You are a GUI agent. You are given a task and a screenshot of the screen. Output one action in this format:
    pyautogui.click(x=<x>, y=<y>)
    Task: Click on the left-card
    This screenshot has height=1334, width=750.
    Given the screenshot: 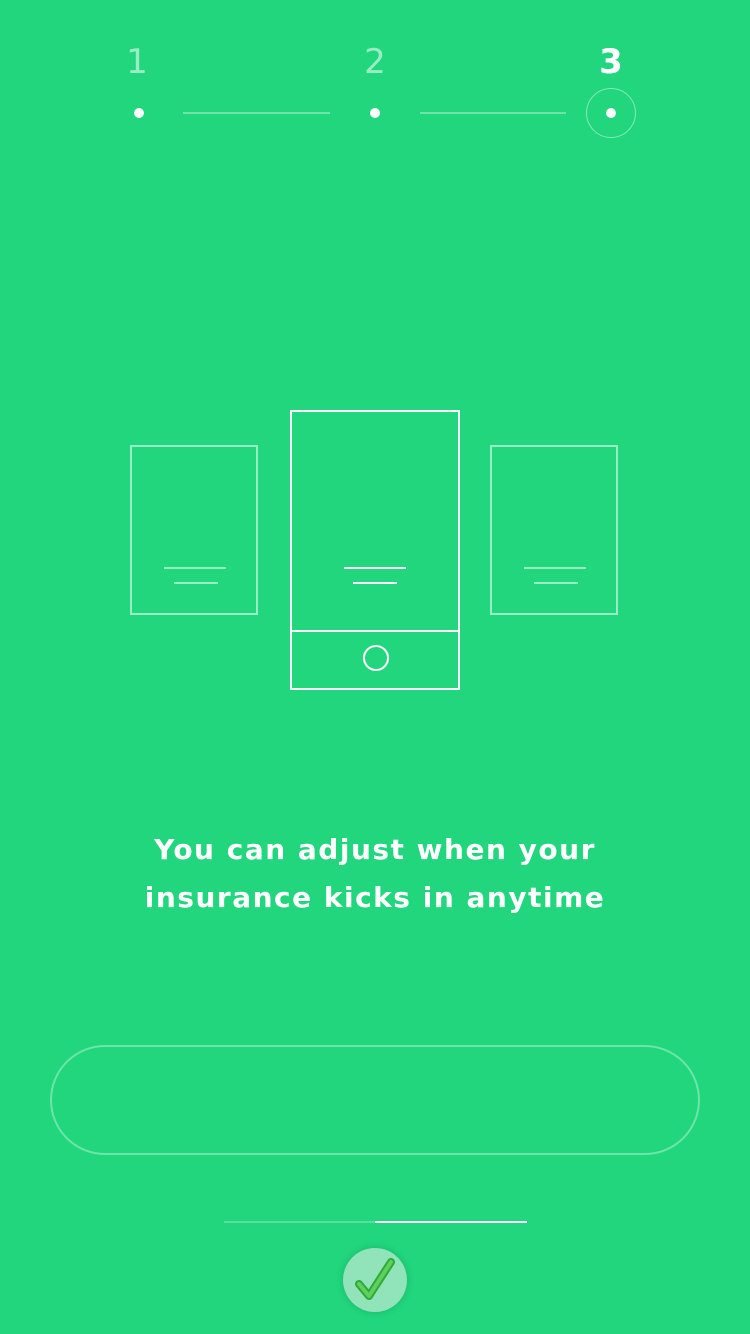 What is the action you would take?
    pyautogui.click(x=194, y=530)
    